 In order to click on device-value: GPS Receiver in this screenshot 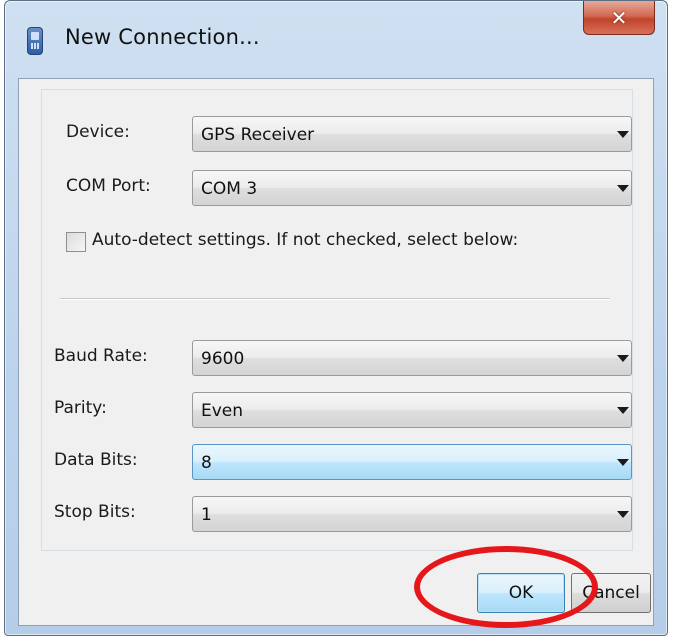, I will do `click(258, 135)`.